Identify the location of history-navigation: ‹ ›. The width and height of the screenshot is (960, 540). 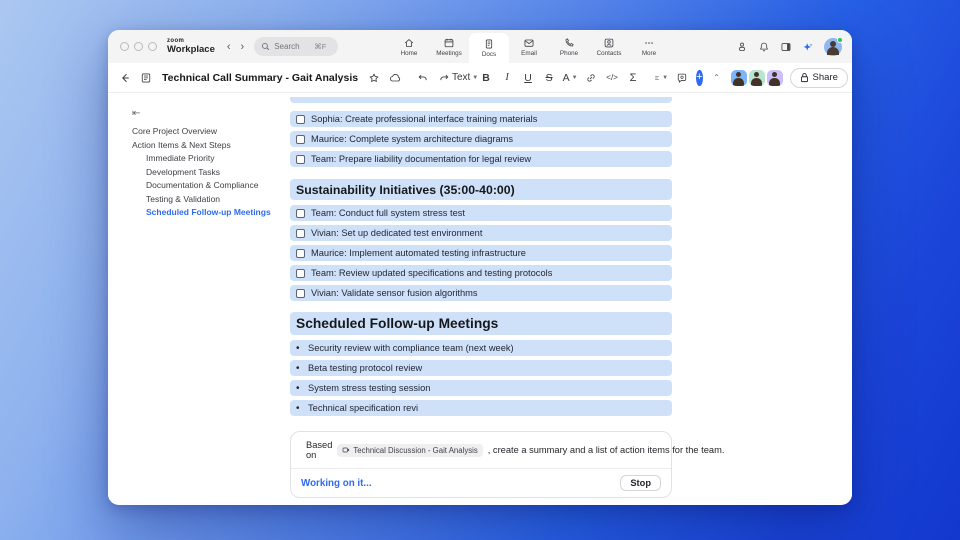
(235, 47).